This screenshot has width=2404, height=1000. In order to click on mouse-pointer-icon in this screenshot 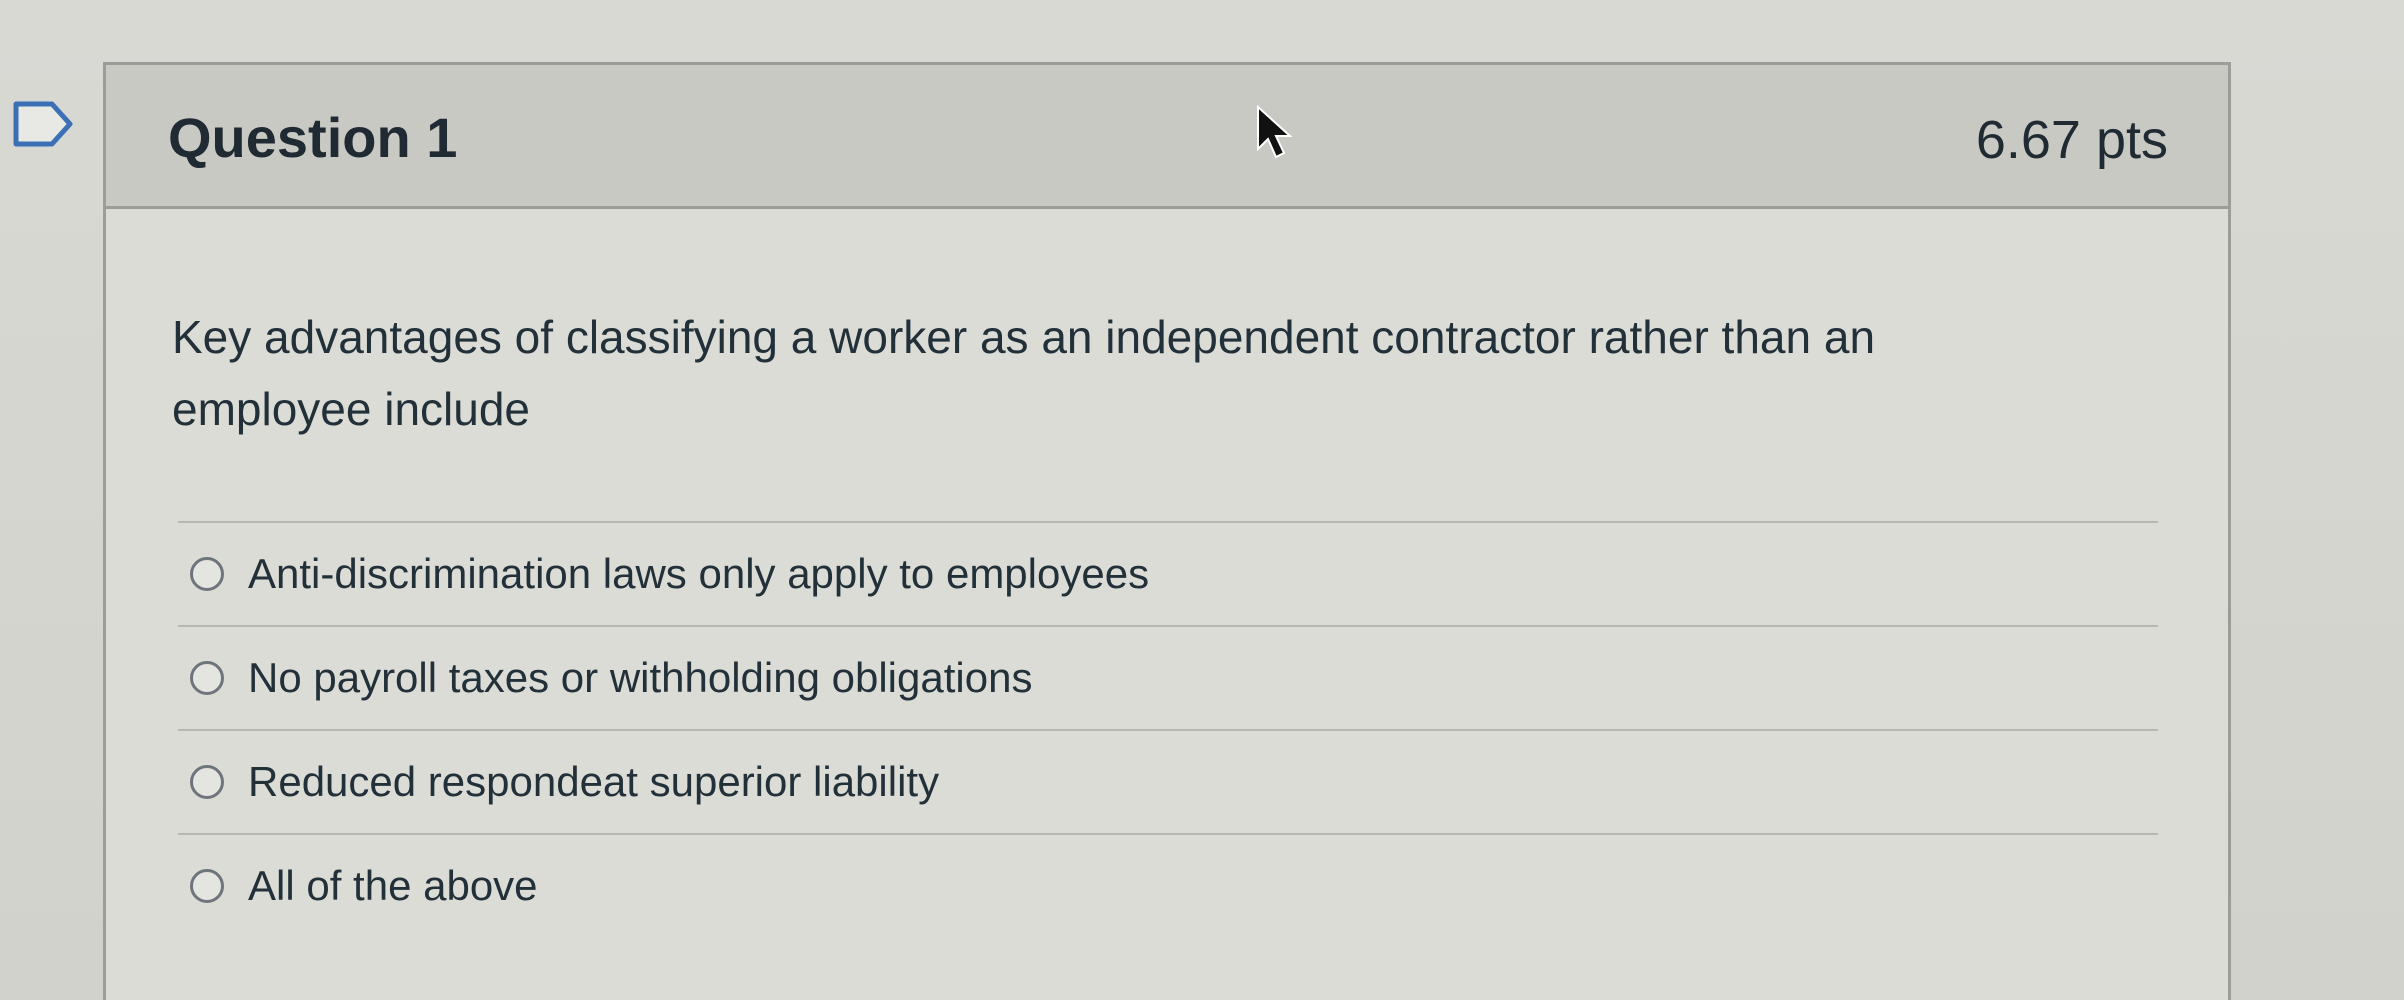, I will do `click(1275, 132)`.